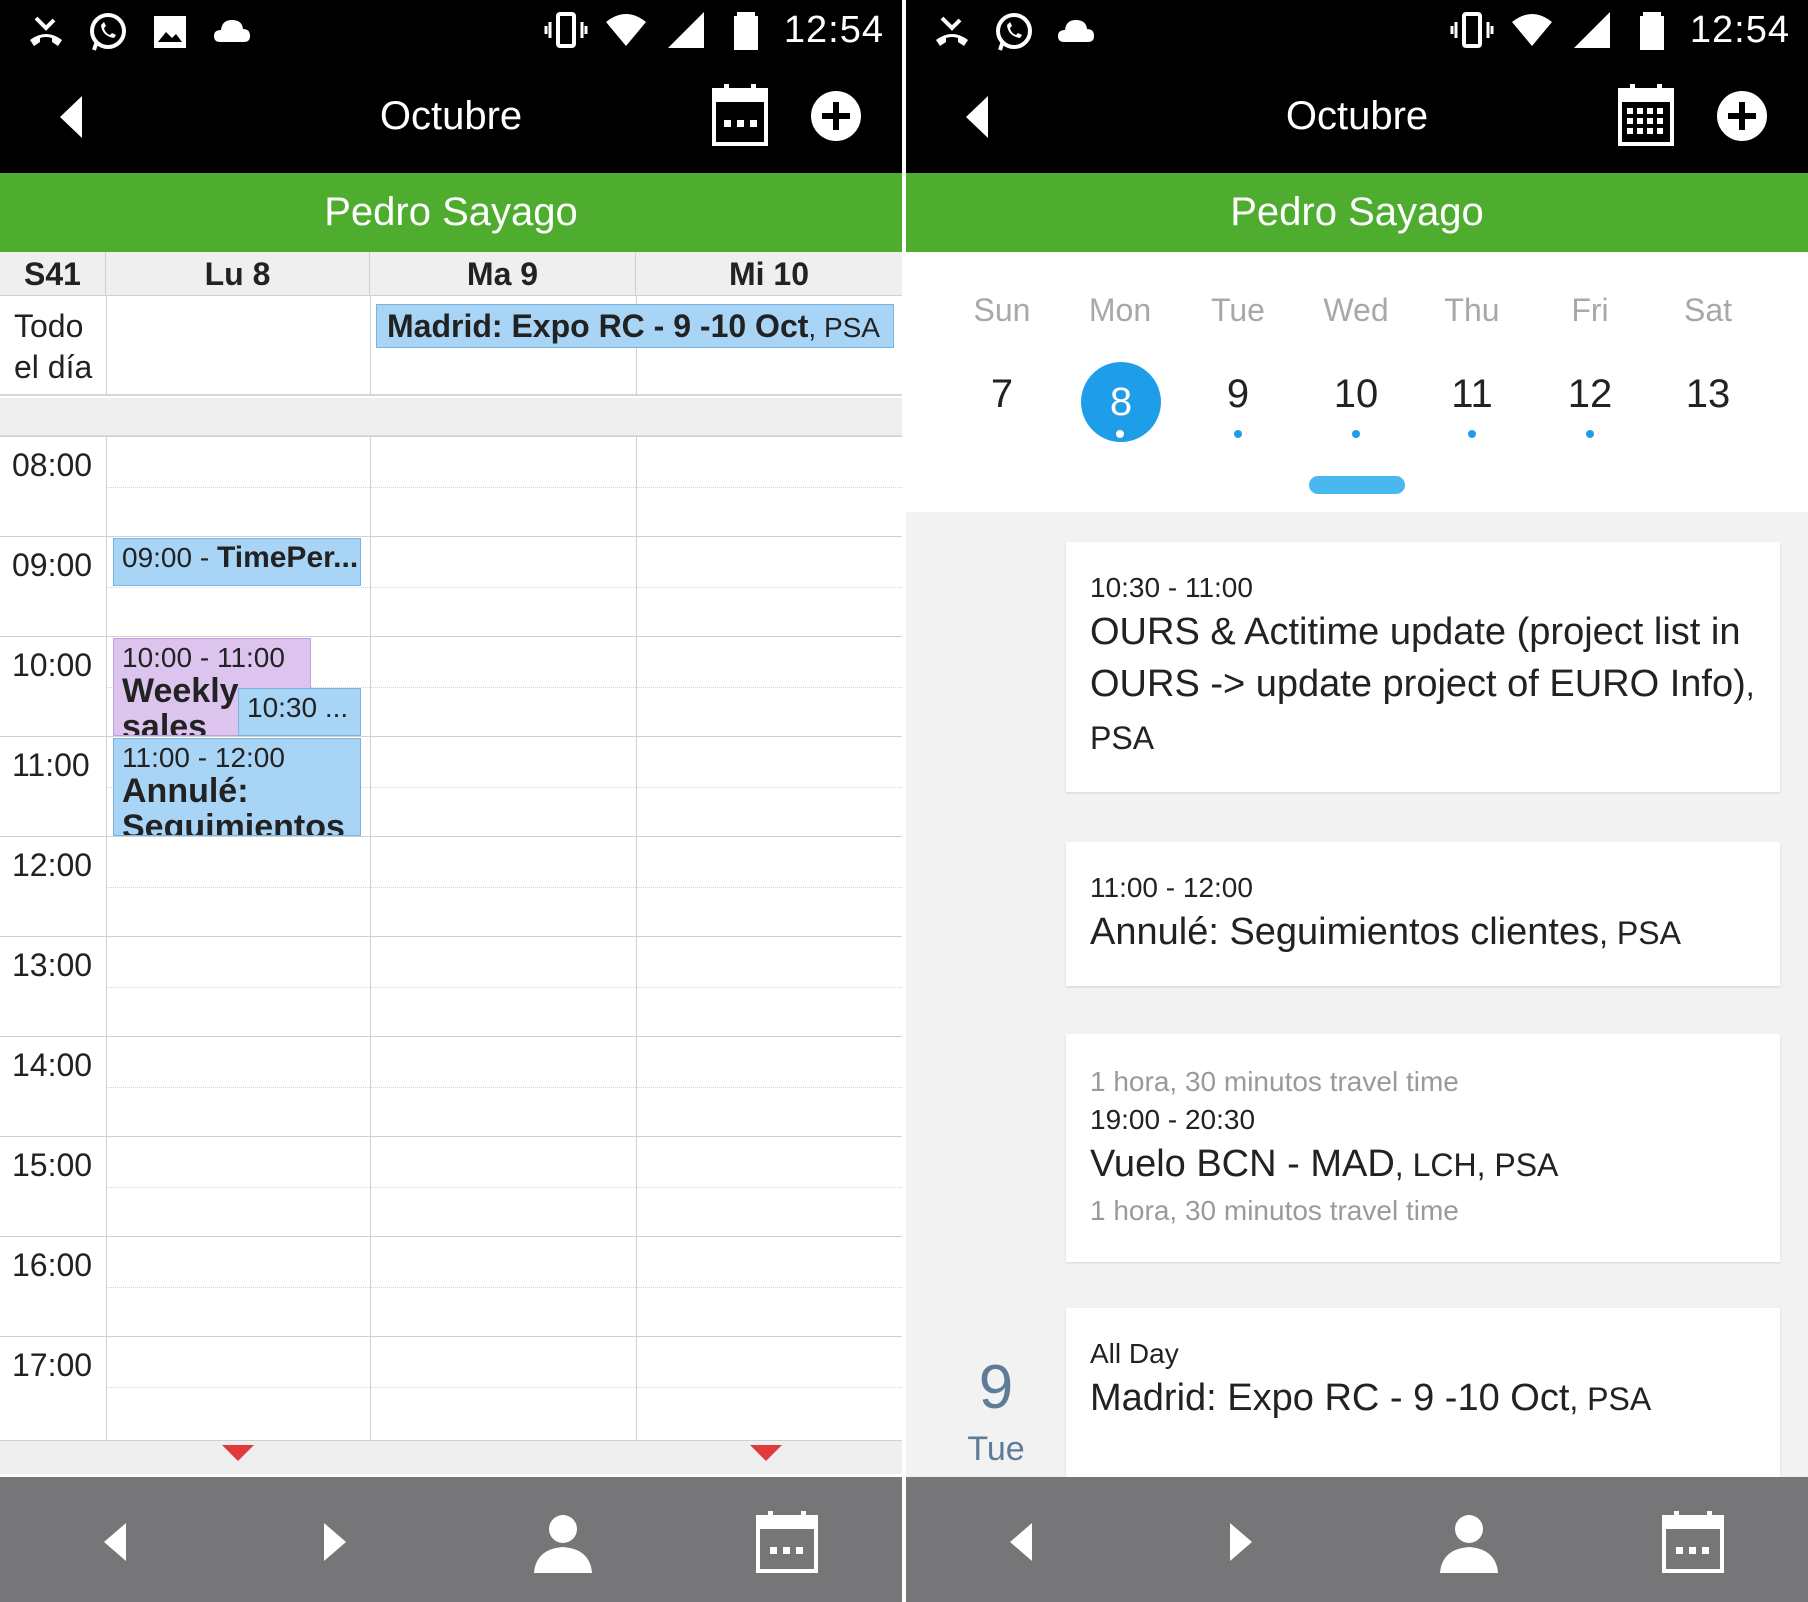 This screenshot has height=1602, width=1808. Describe the element at coordinates (1238, 310) in the screenshot. I see `dow-tue: Tue` at that location.